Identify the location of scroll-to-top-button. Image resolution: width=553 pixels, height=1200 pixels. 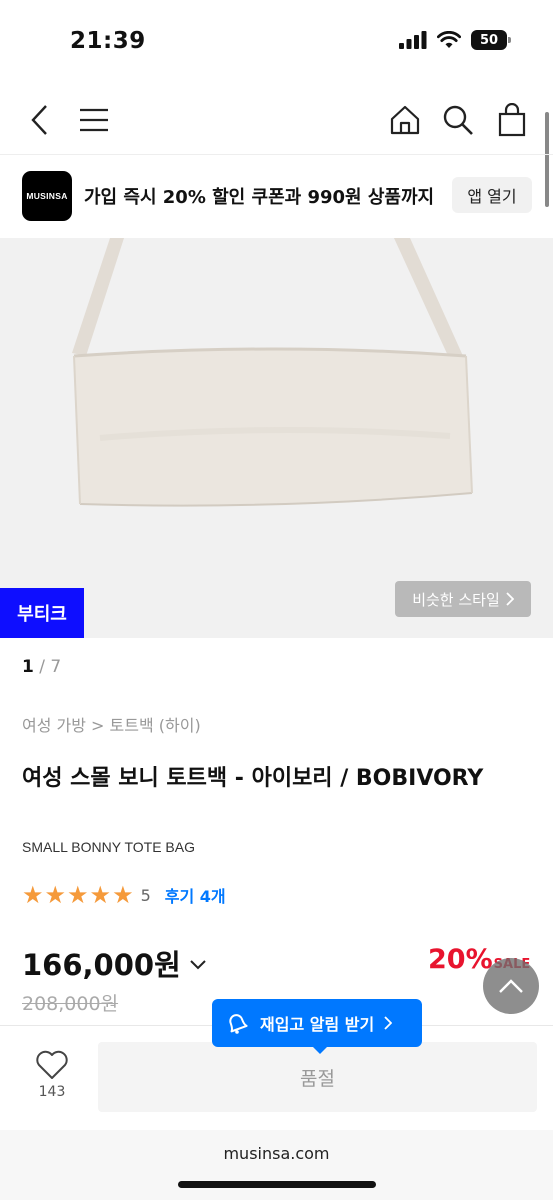
(511, 986).